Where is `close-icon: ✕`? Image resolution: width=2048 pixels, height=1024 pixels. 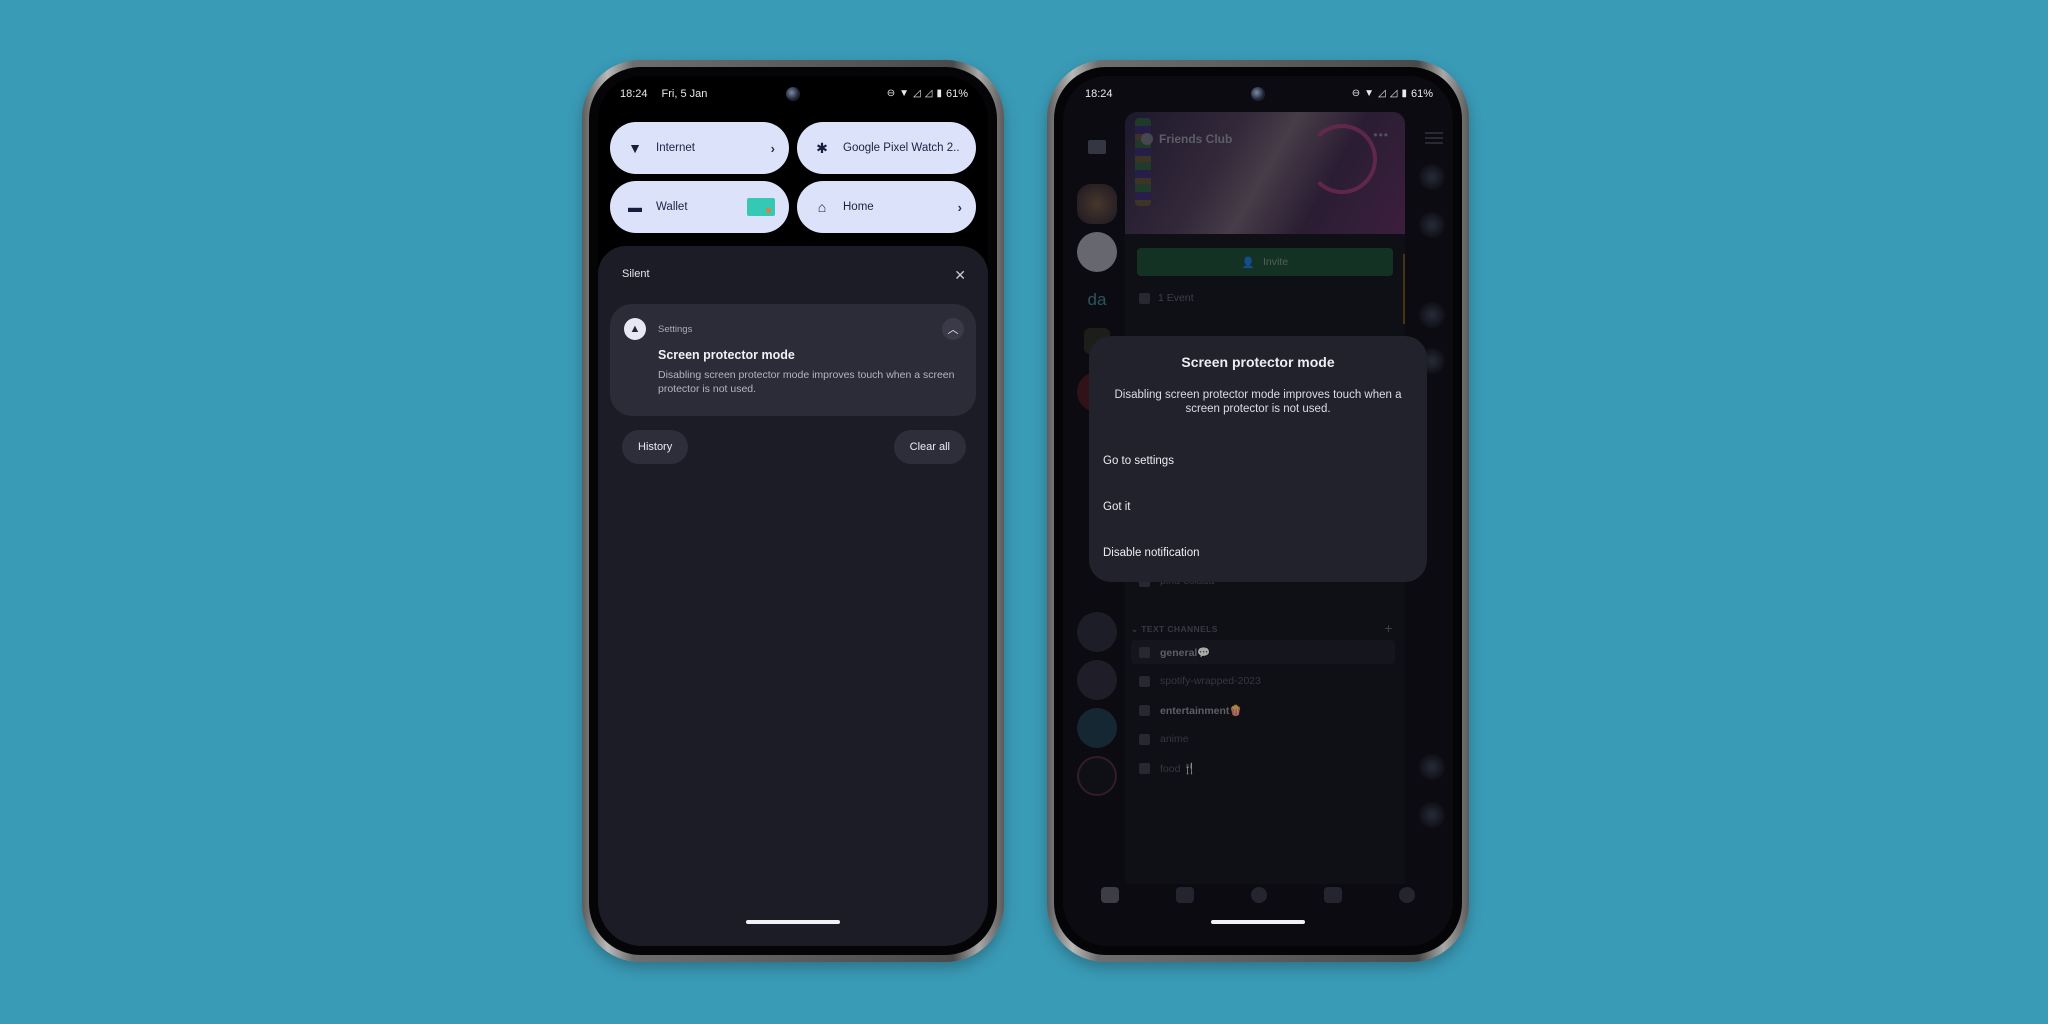 close-icon: ✕ is located at coordinates (960, 275).